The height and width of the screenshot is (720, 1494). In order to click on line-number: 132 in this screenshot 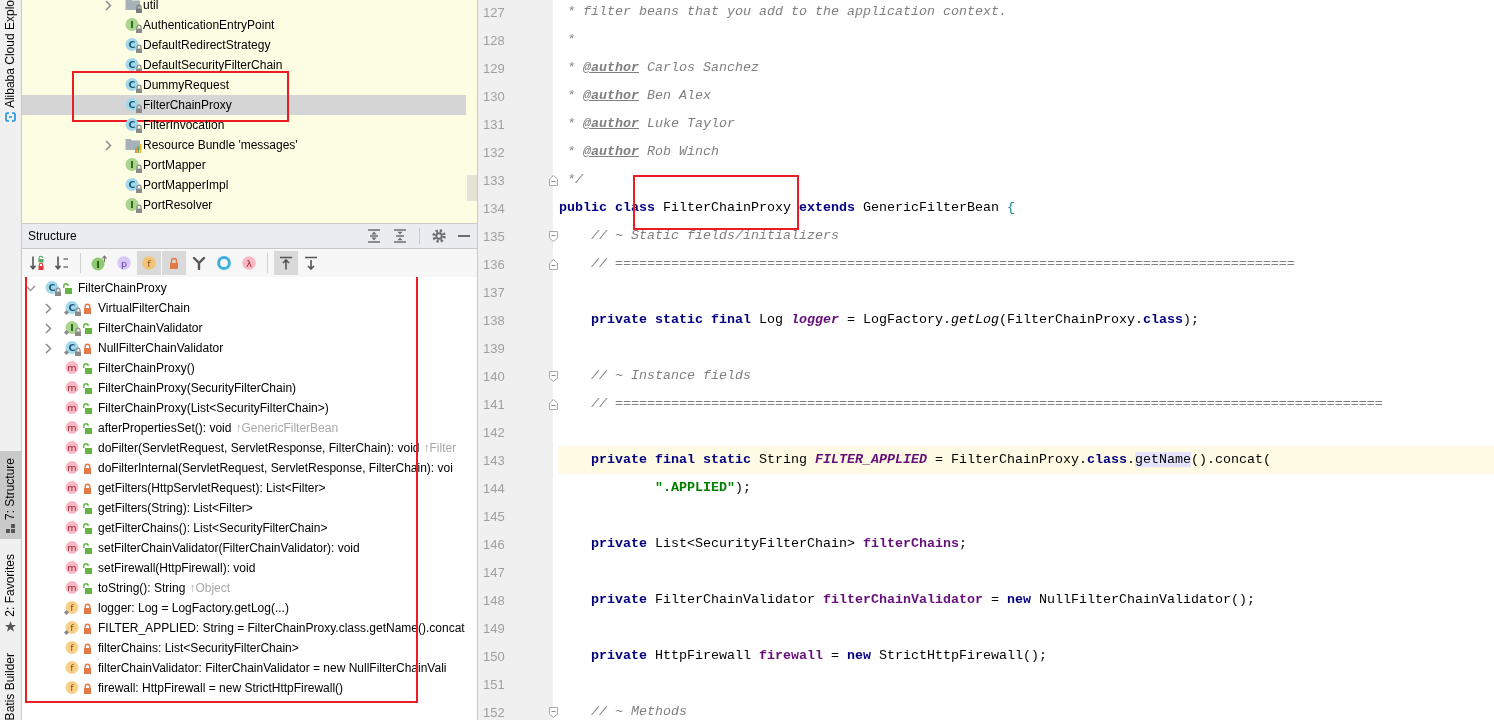, I will do `click(494, 152)`.